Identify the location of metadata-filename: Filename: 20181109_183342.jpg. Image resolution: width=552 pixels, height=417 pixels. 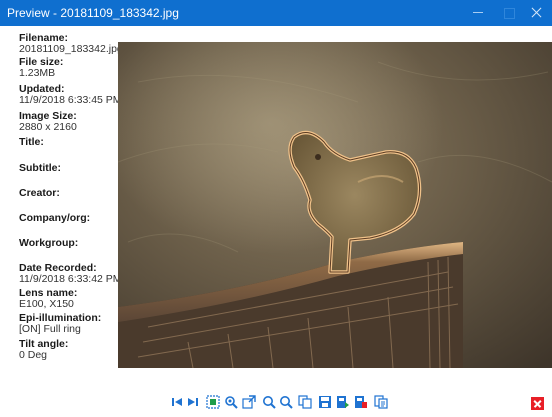
(71, 44).